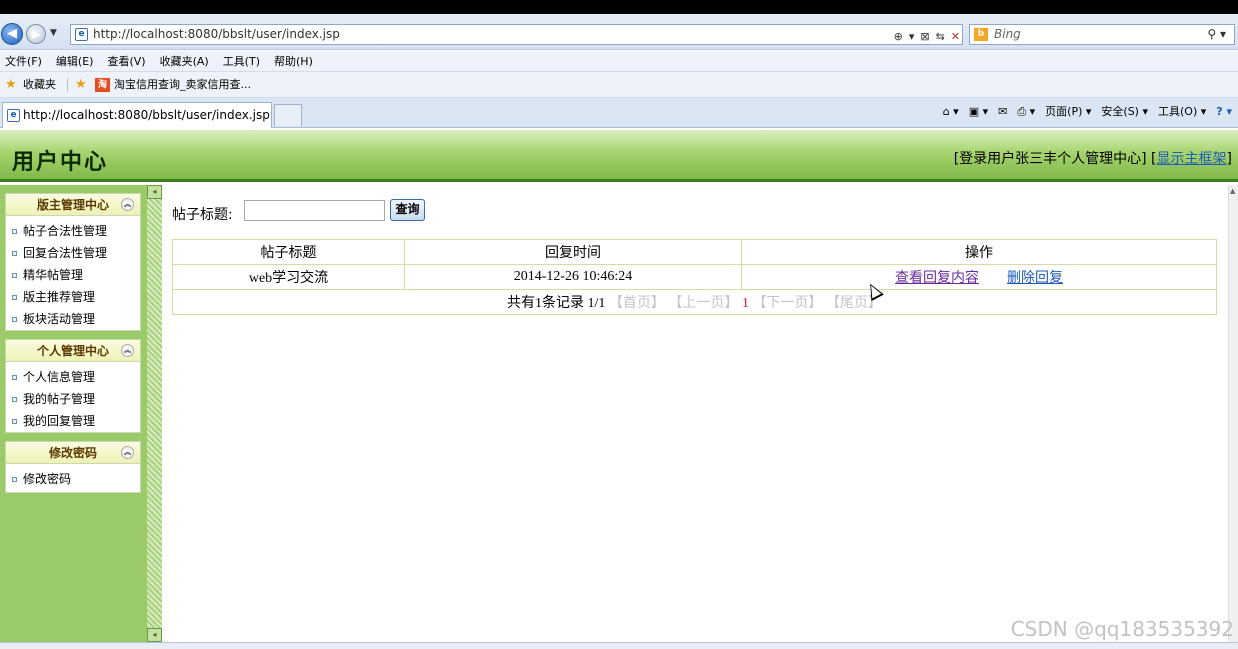  I want to click on new-tab-button, so click(288, 115).